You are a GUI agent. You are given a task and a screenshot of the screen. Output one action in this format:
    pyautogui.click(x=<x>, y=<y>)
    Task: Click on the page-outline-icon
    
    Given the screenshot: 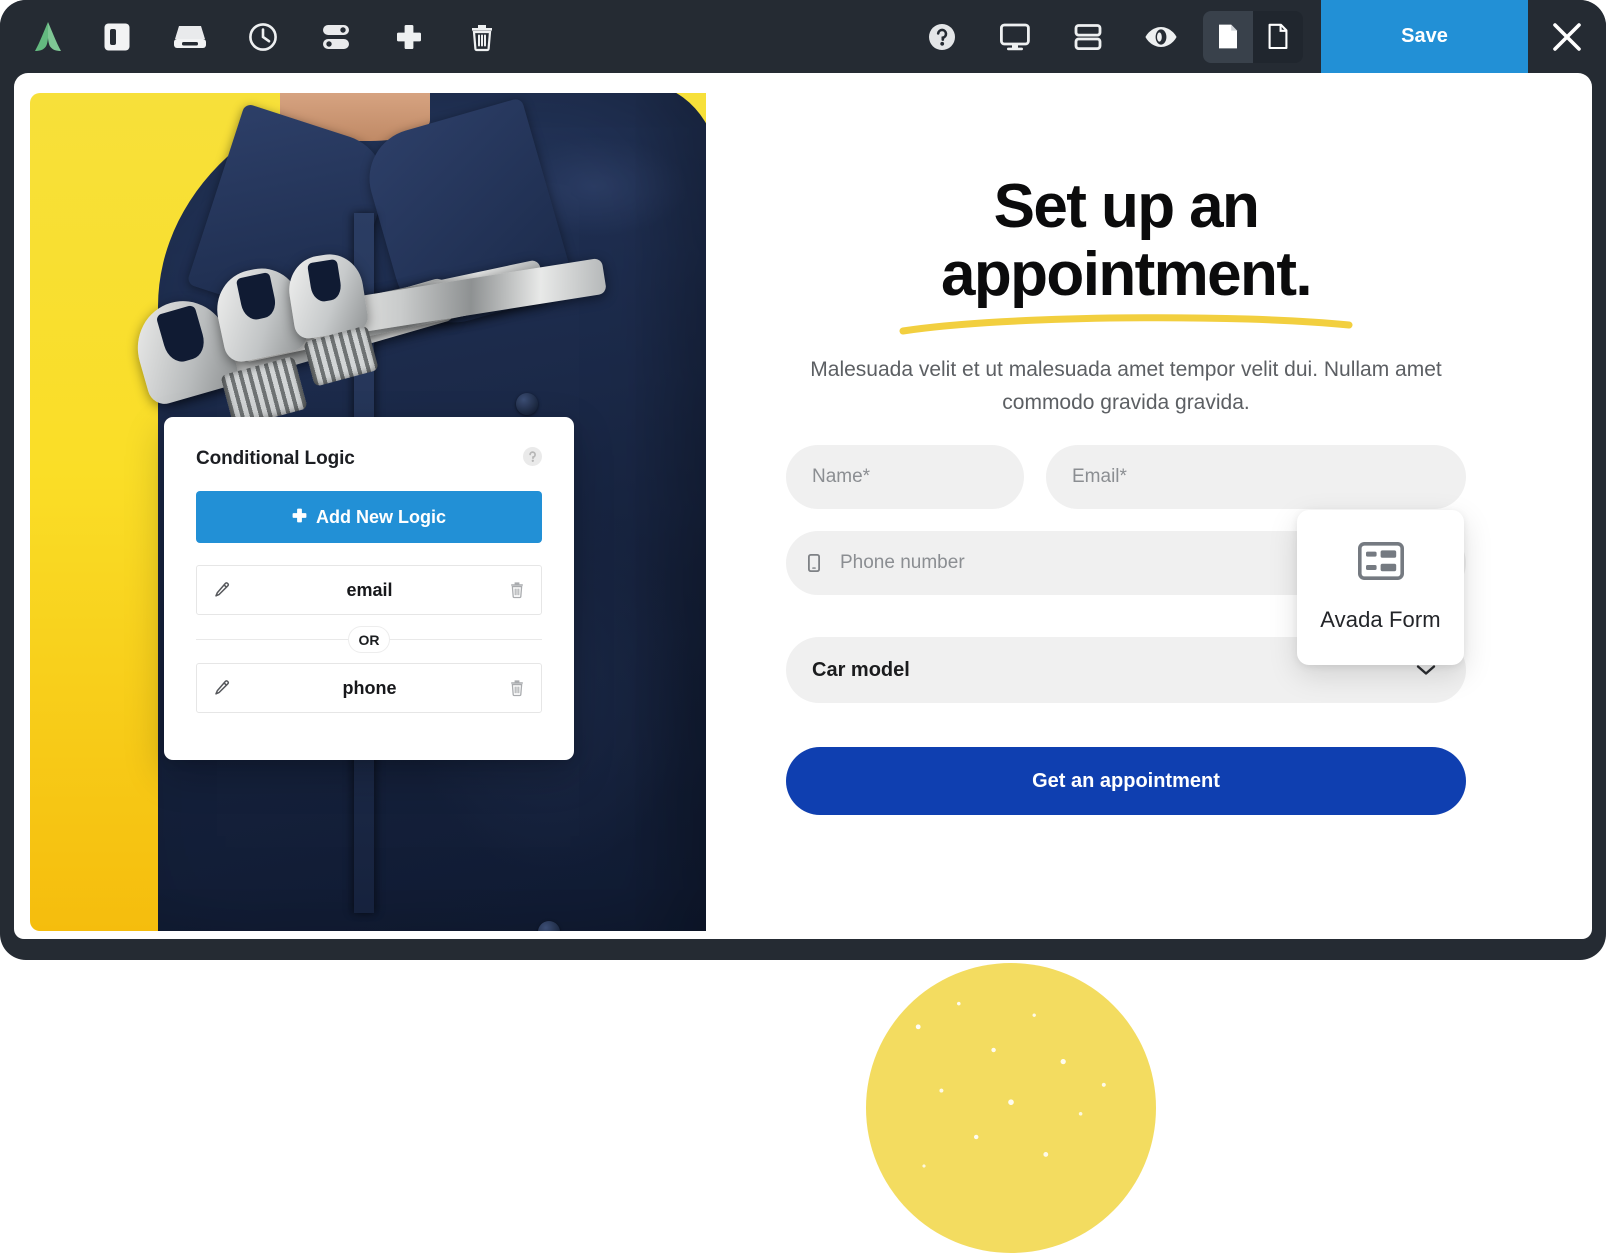 What is the action you would take?
    pyautogui.click(x=1278, y=37)
    